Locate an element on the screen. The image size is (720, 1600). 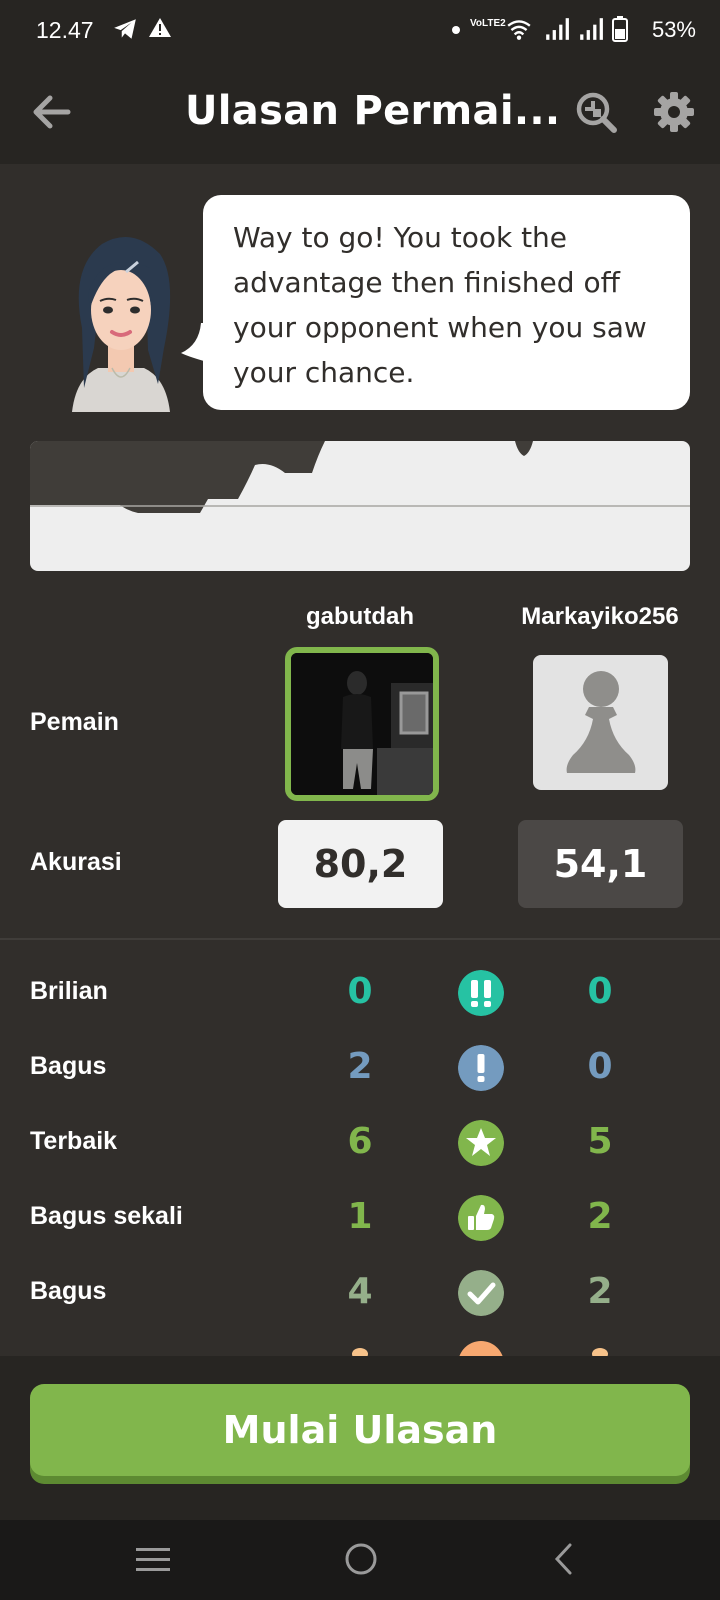
status-bar: 12.47 VoLTE2 53% is located at coordinates (360, 30).